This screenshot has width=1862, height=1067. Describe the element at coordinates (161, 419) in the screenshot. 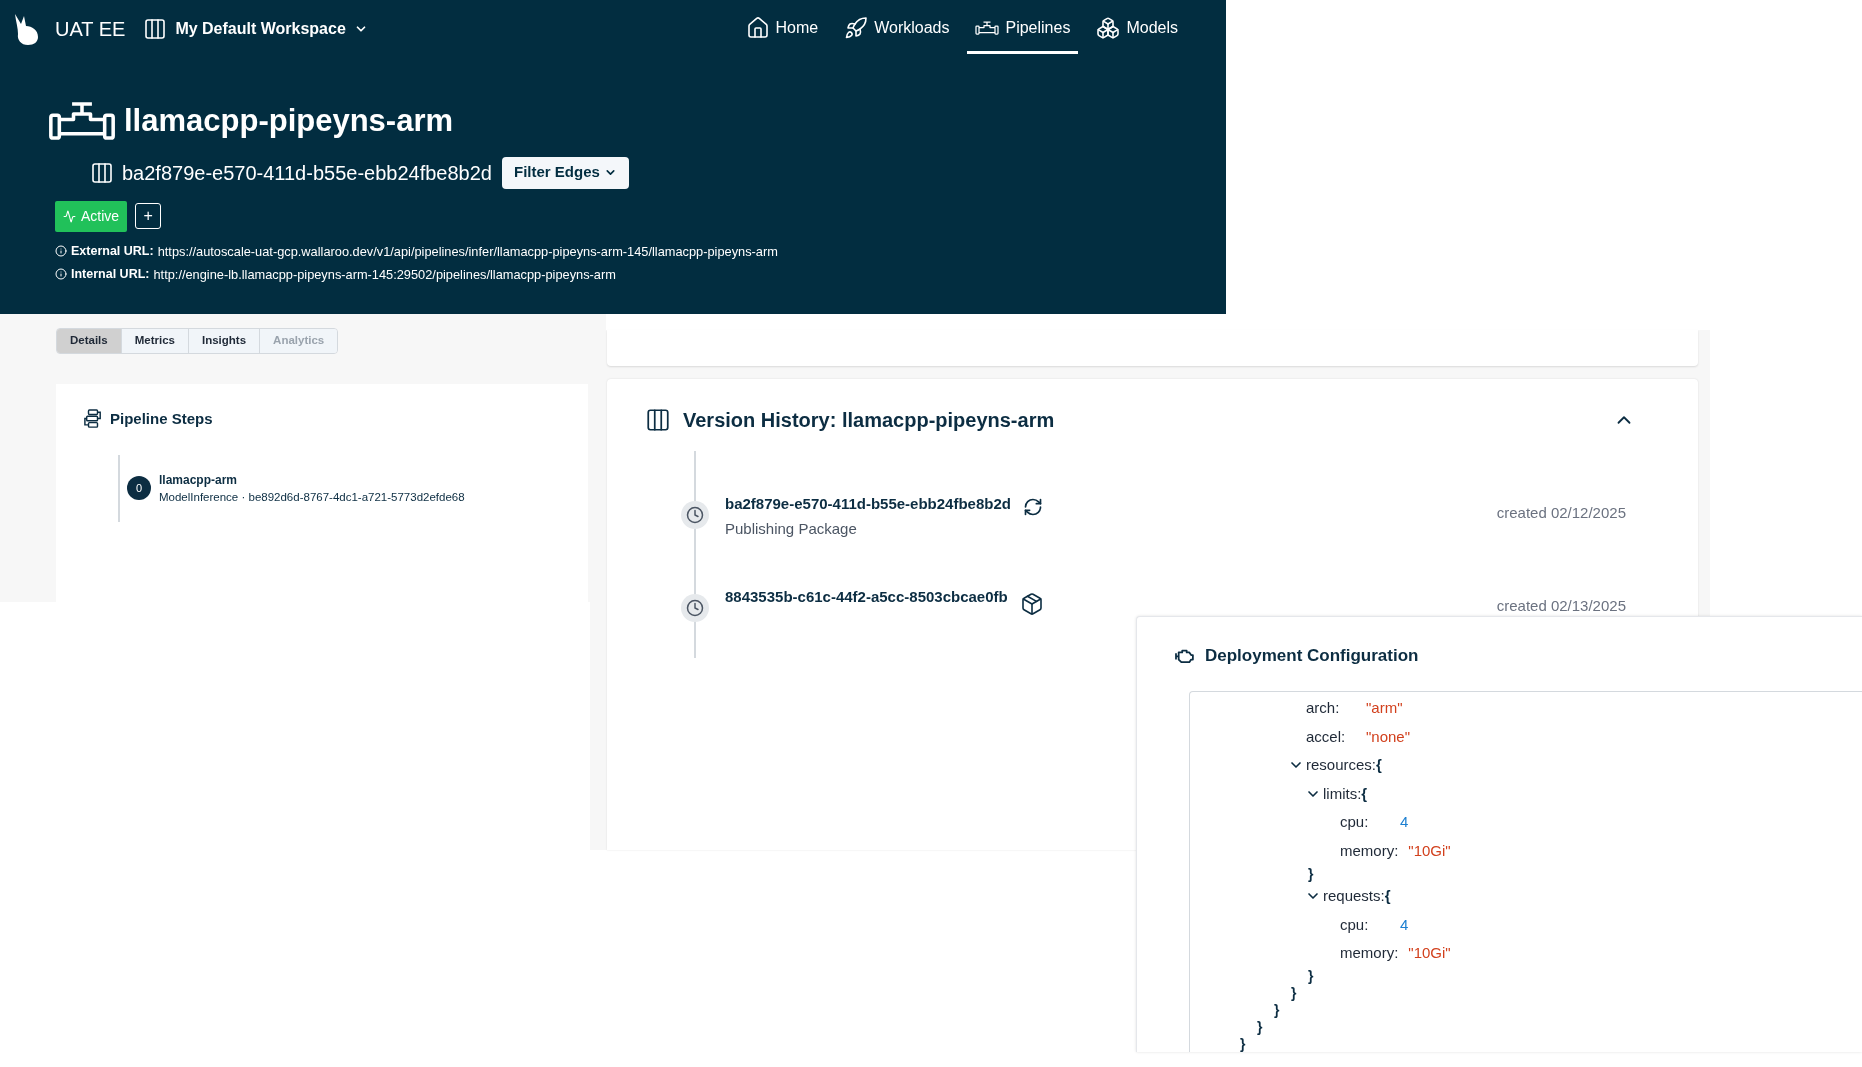

I see `card-title: Pipeline Steps` at that location.